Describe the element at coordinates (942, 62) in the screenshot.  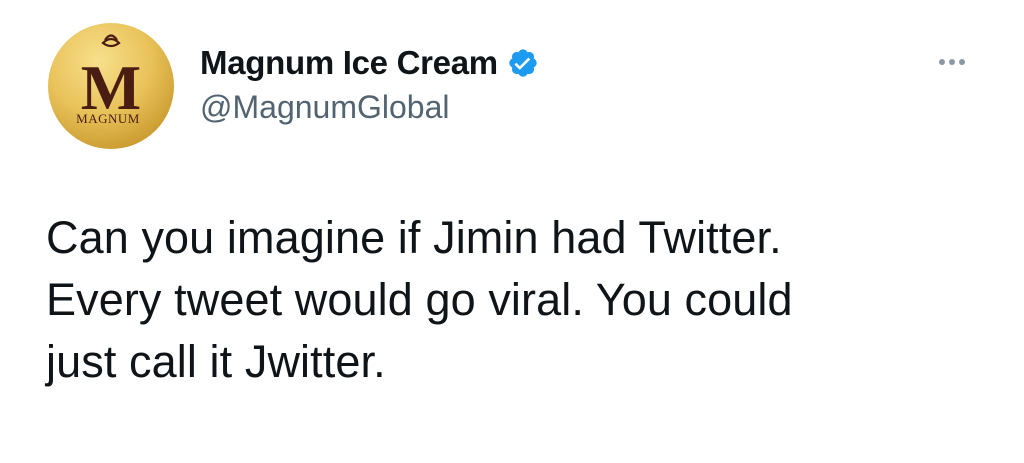
I see `more-horizontal-icon` at that location.